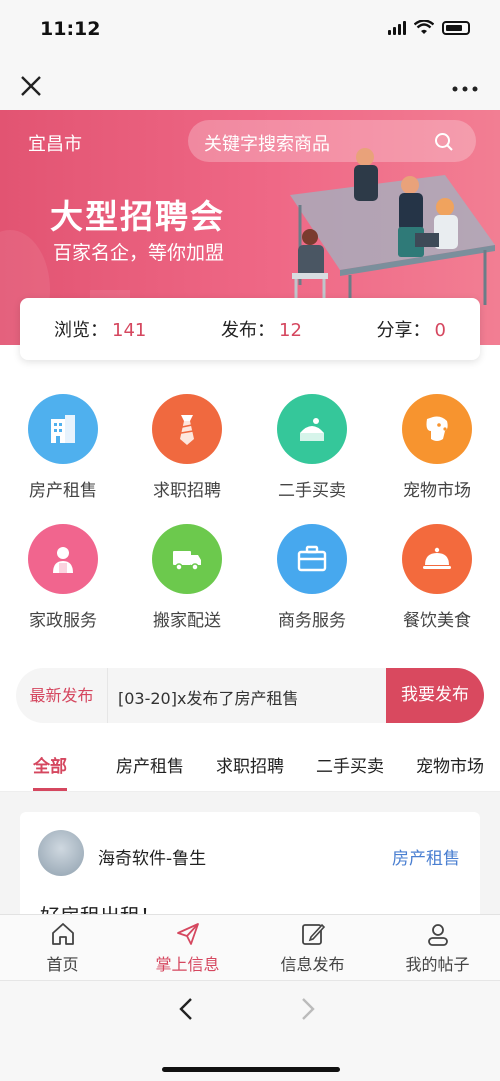  I want to click on category-real-estate: 房产租售, so click(63, 447).